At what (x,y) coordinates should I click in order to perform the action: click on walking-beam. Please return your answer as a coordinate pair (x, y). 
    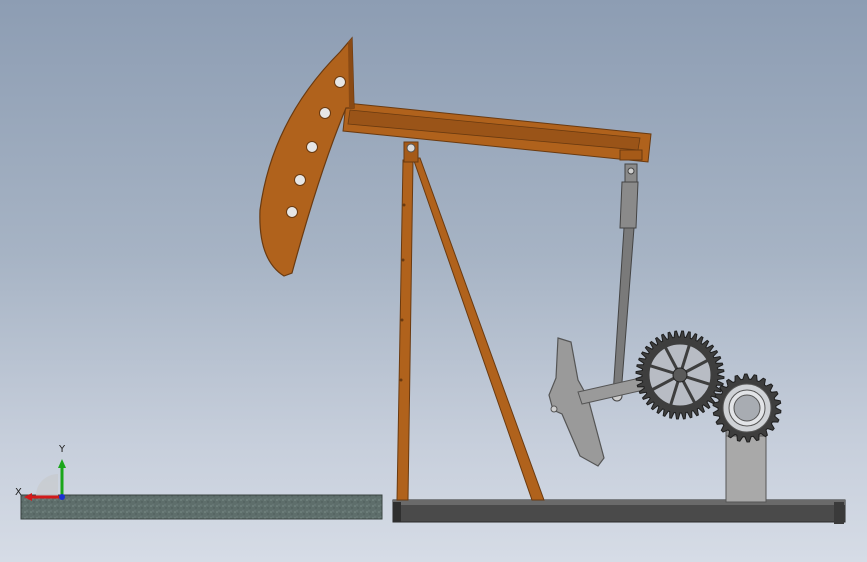
    Looking at the image, I should click on (497, 132).